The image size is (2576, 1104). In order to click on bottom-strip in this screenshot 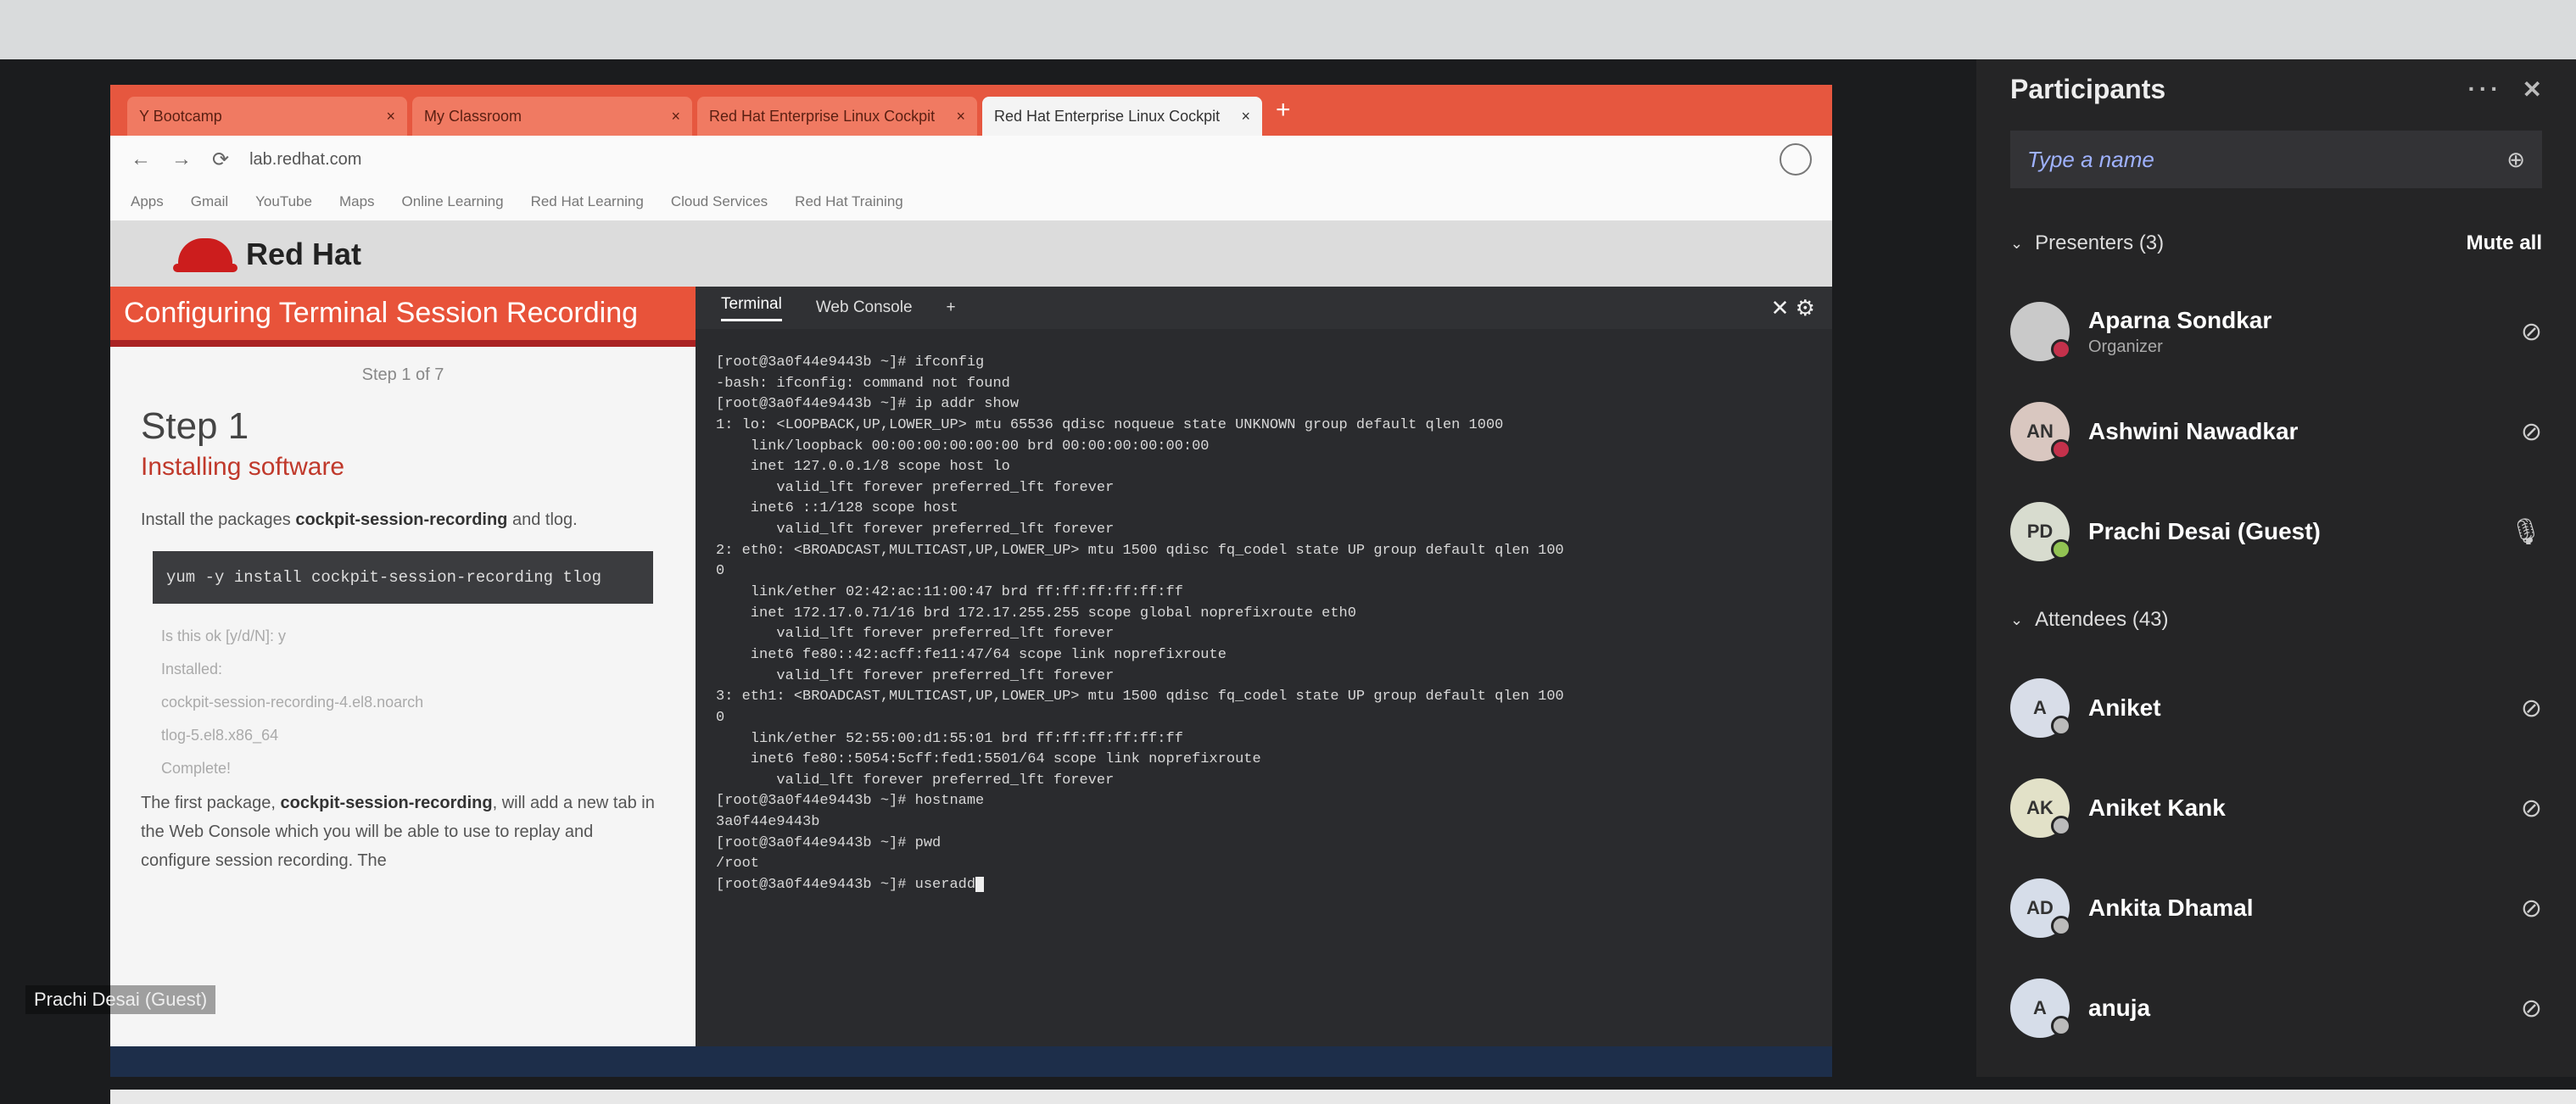, I will do `click(1343, 1097)`.